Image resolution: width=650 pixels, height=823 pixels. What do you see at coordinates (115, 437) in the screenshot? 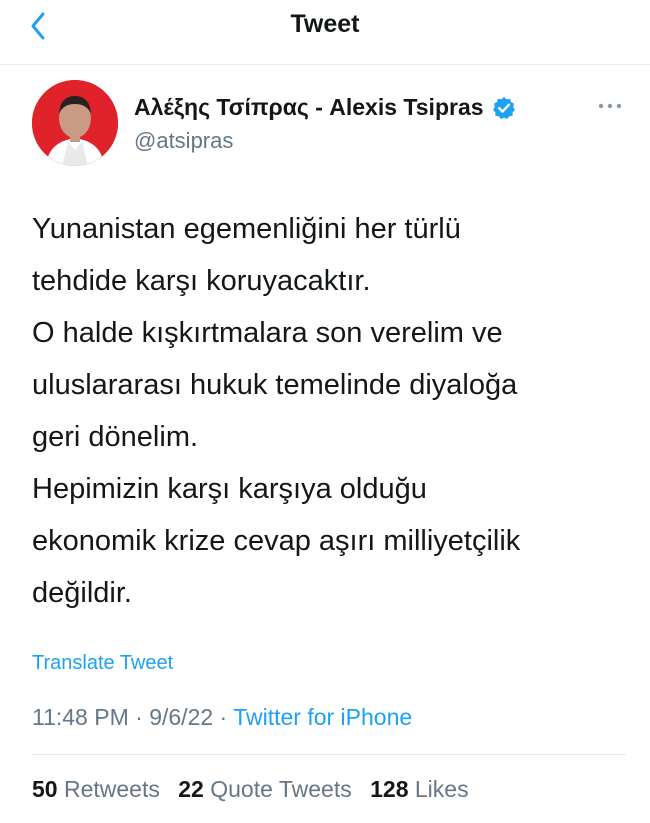
I see `tweet-line: geri dönelim.` at bounding box center [115, 437].